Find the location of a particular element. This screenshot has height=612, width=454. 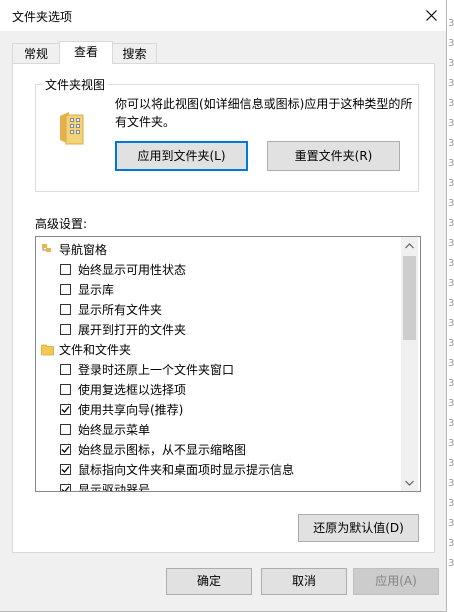

apply-button: 应用(A) is located at coordinates (396, 581).